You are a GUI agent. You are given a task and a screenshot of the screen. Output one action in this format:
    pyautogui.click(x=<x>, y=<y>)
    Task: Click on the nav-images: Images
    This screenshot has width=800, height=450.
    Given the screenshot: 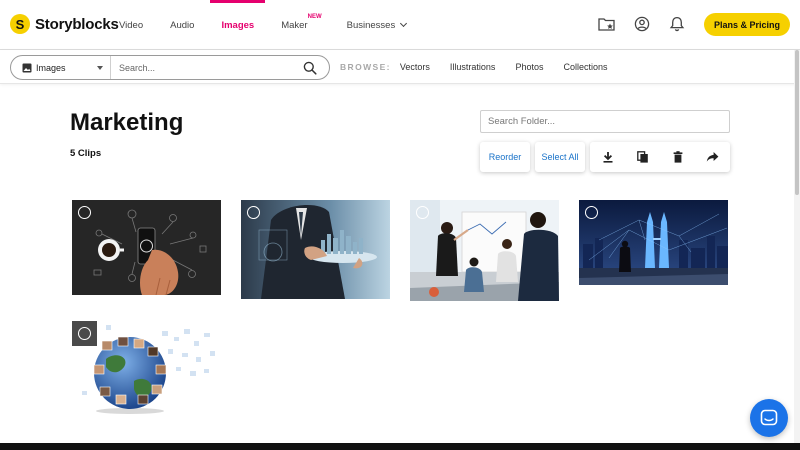 What is the action you would take?
    pyautogui.click(x=237, y=25)
    